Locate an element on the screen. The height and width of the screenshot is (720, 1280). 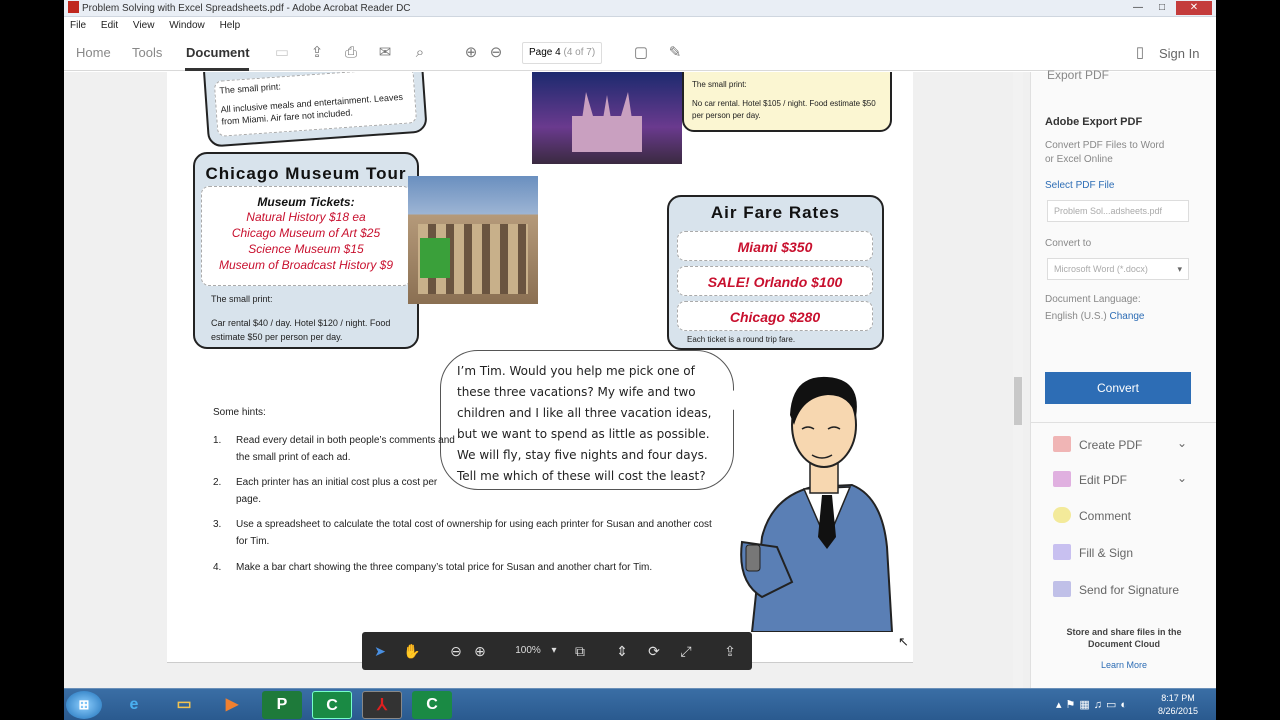
convert-button: Convert is located at coordinates (1118, 388).